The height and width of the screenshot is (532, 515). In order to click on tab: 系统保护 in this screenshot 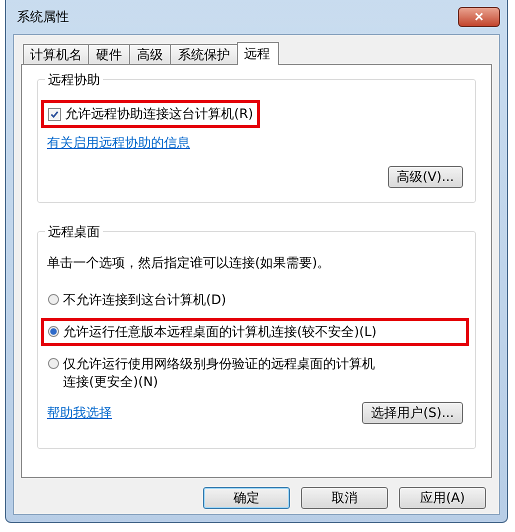, I will do `click(204, 54)`.